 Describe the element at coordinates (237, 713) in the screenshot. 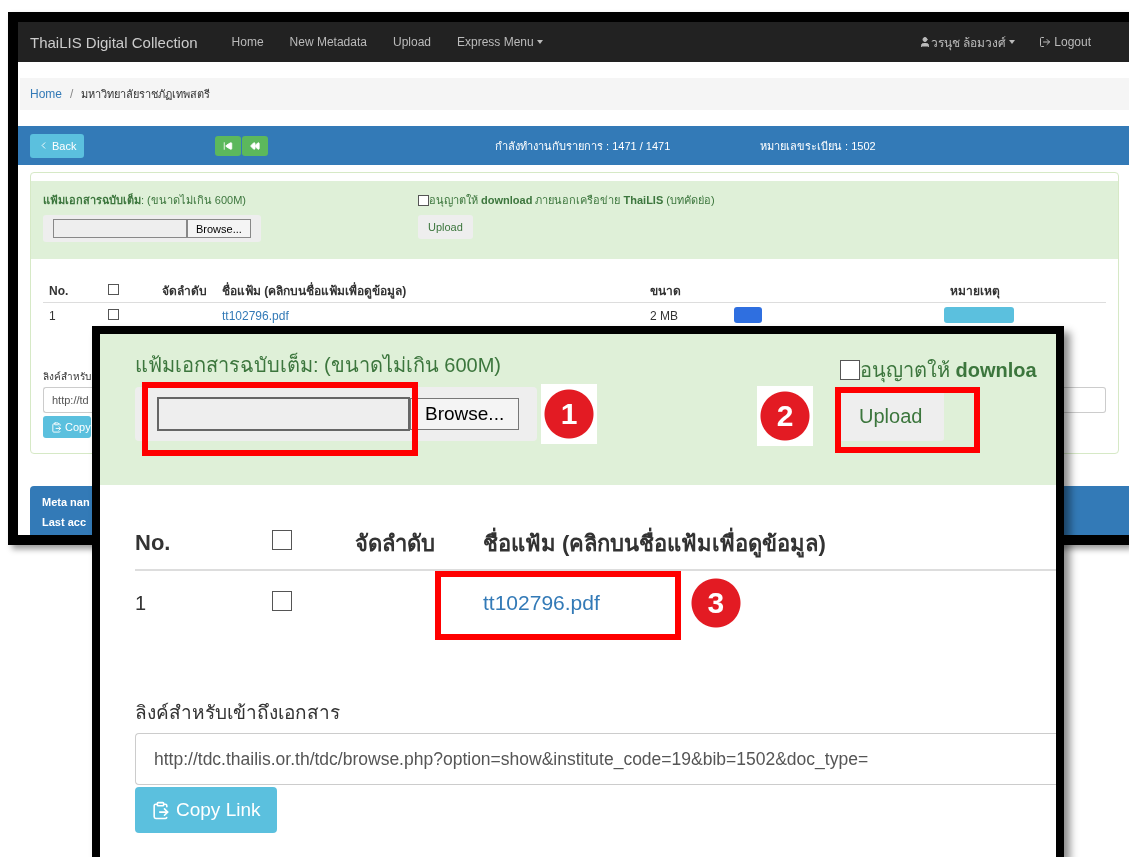

I see `link-label: ลิงค์สำหรับเข้าถึงเอกสาร` at that location.